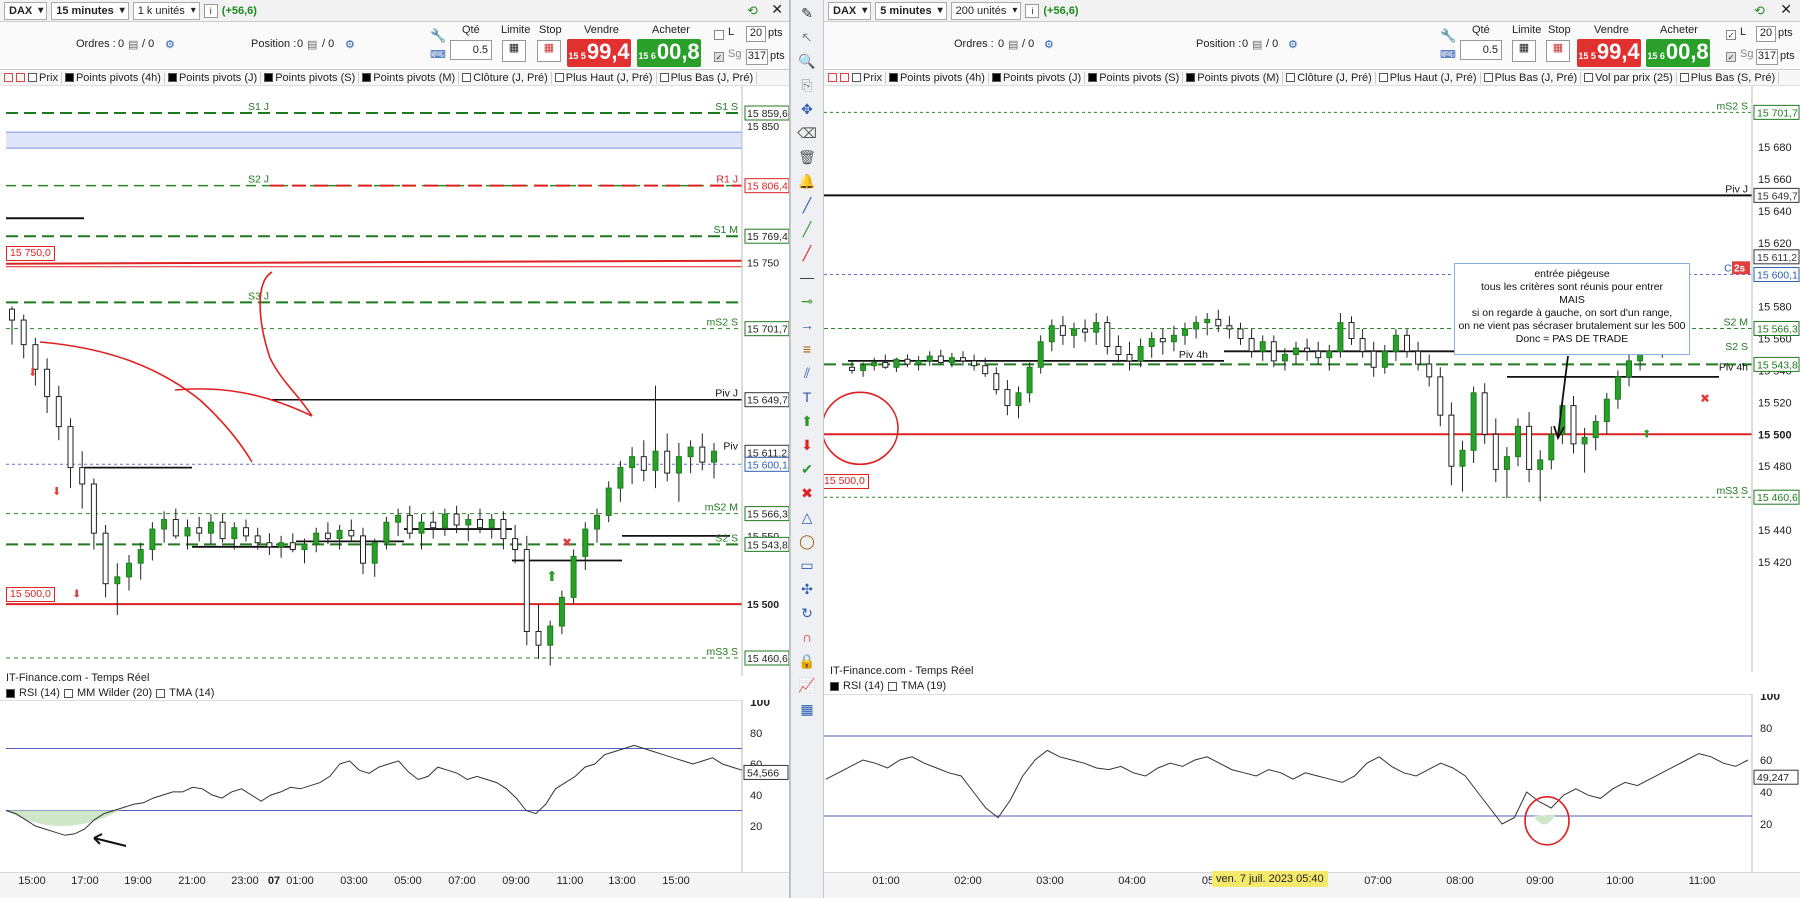 The image size is (1800, 898). Describe the element at coordinates (719, 35) in the screenshot. I see `limit-checkbox` at that location.